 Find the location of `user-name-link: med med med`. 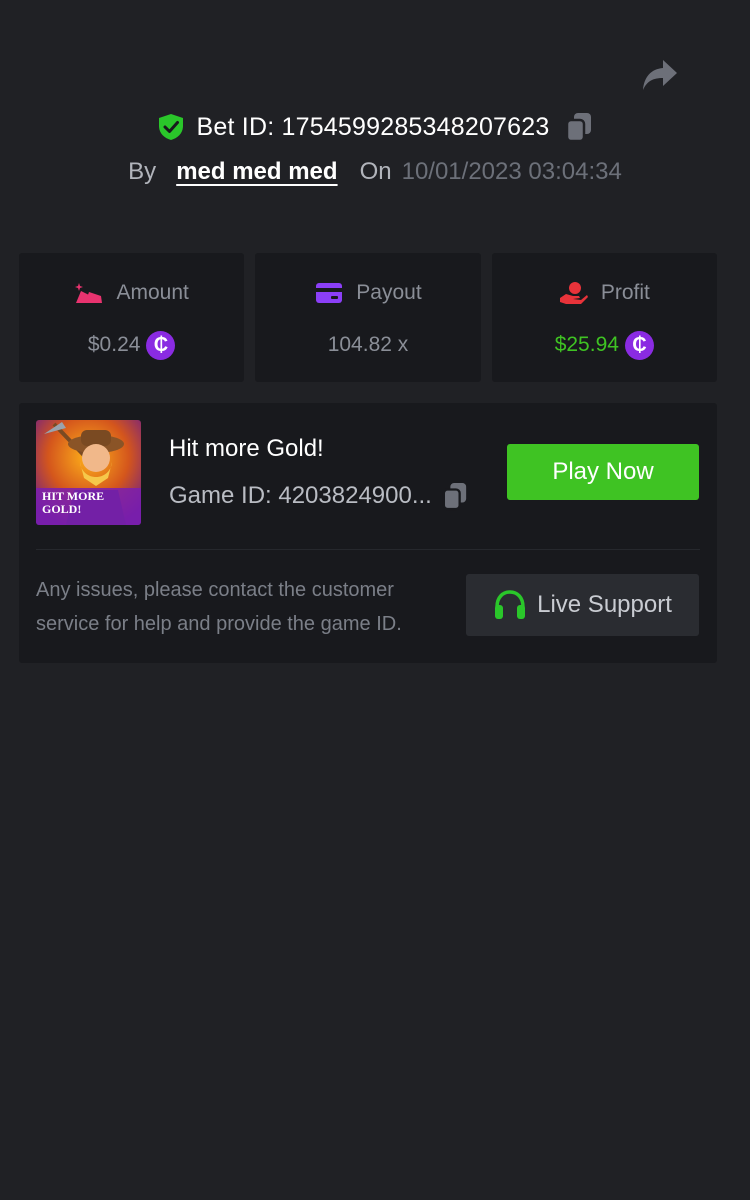

user-name-link: med med med is located at coordinates (256, 172).